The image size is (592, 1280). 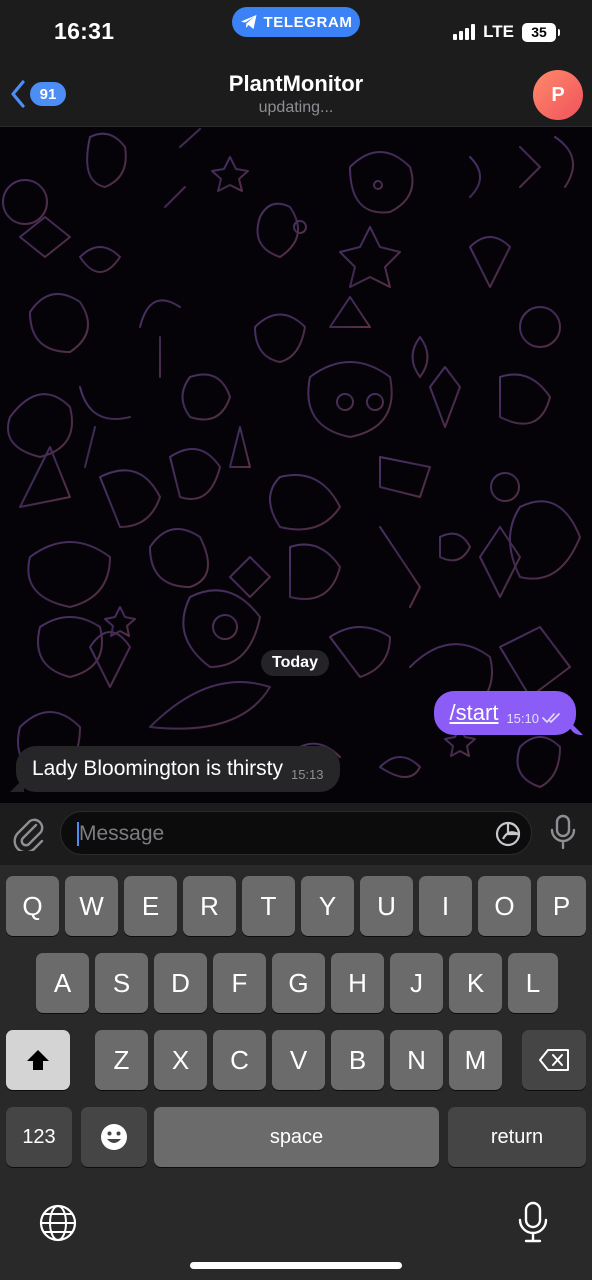 I want to click on key-label: H, so click(x=357, y=982).